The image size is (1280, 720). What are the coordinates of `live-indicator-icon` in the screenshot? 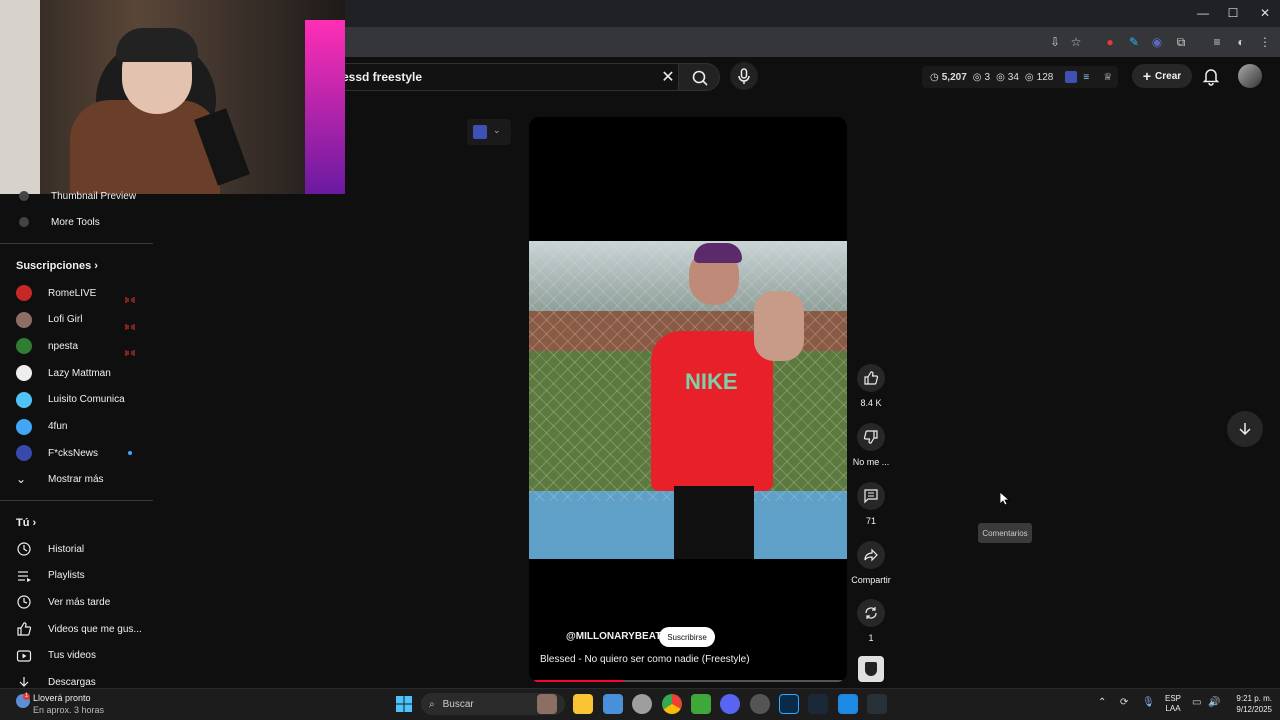 It's located at (130, 296).